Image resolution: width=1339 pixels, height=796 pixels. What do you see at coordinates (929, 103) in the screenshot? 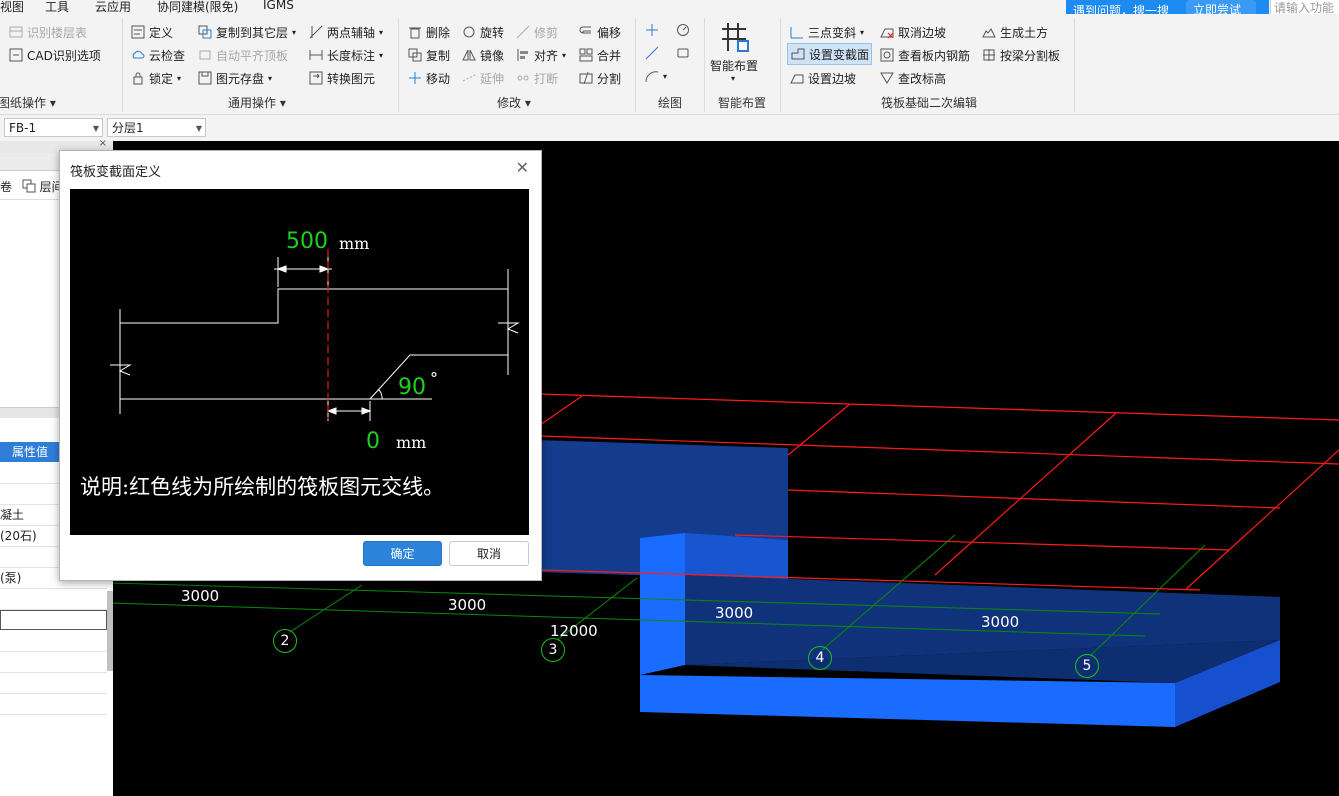
I see `group-raft-edit-label: 筏板基础二次编辑` at bounding box center [929, 103].